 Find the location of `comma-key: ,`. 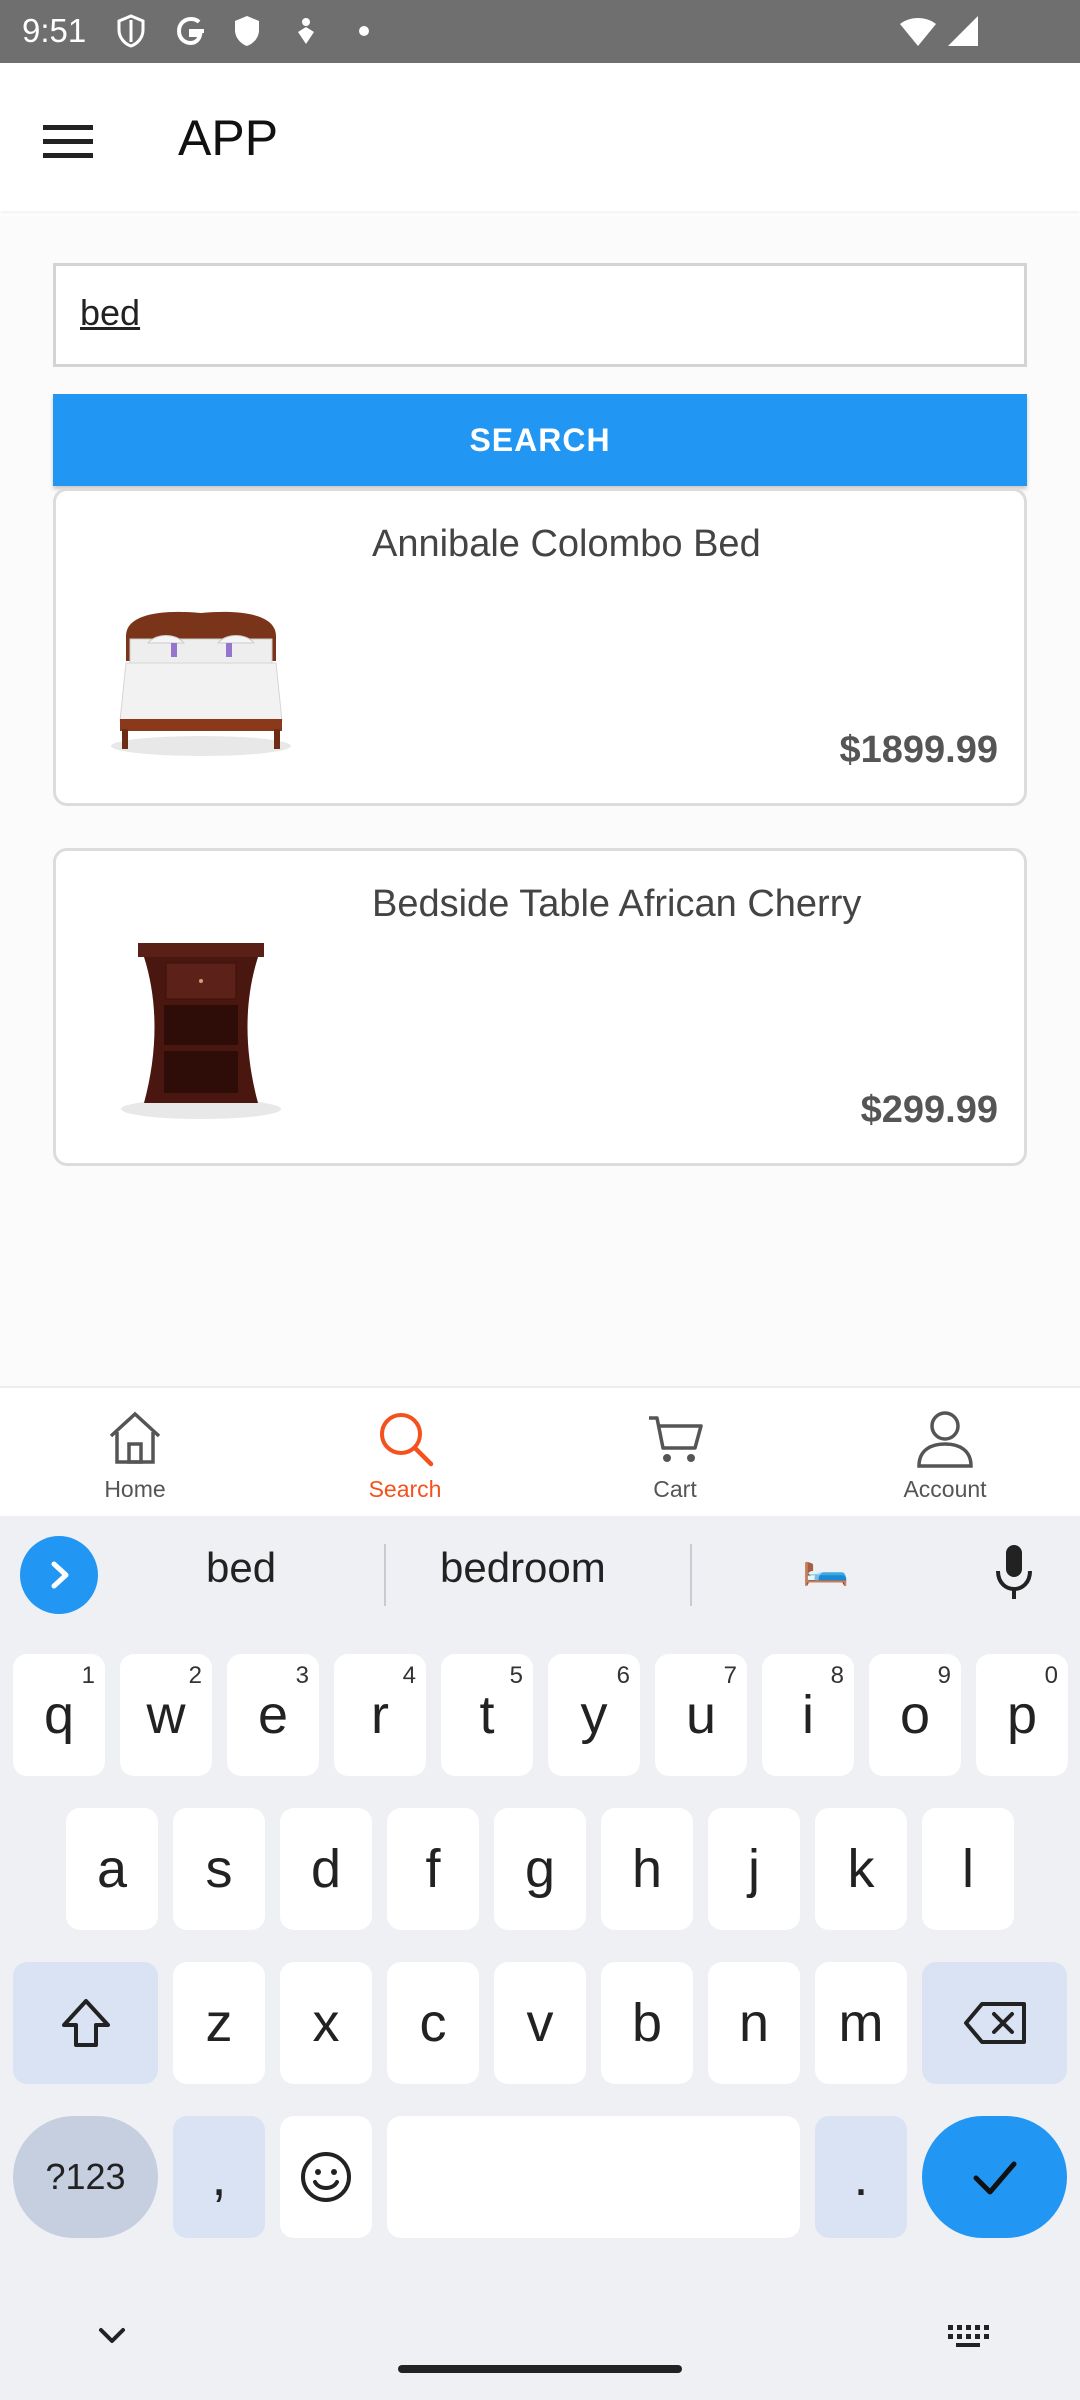

comma-key: , is located at coordinates (219, 2177).